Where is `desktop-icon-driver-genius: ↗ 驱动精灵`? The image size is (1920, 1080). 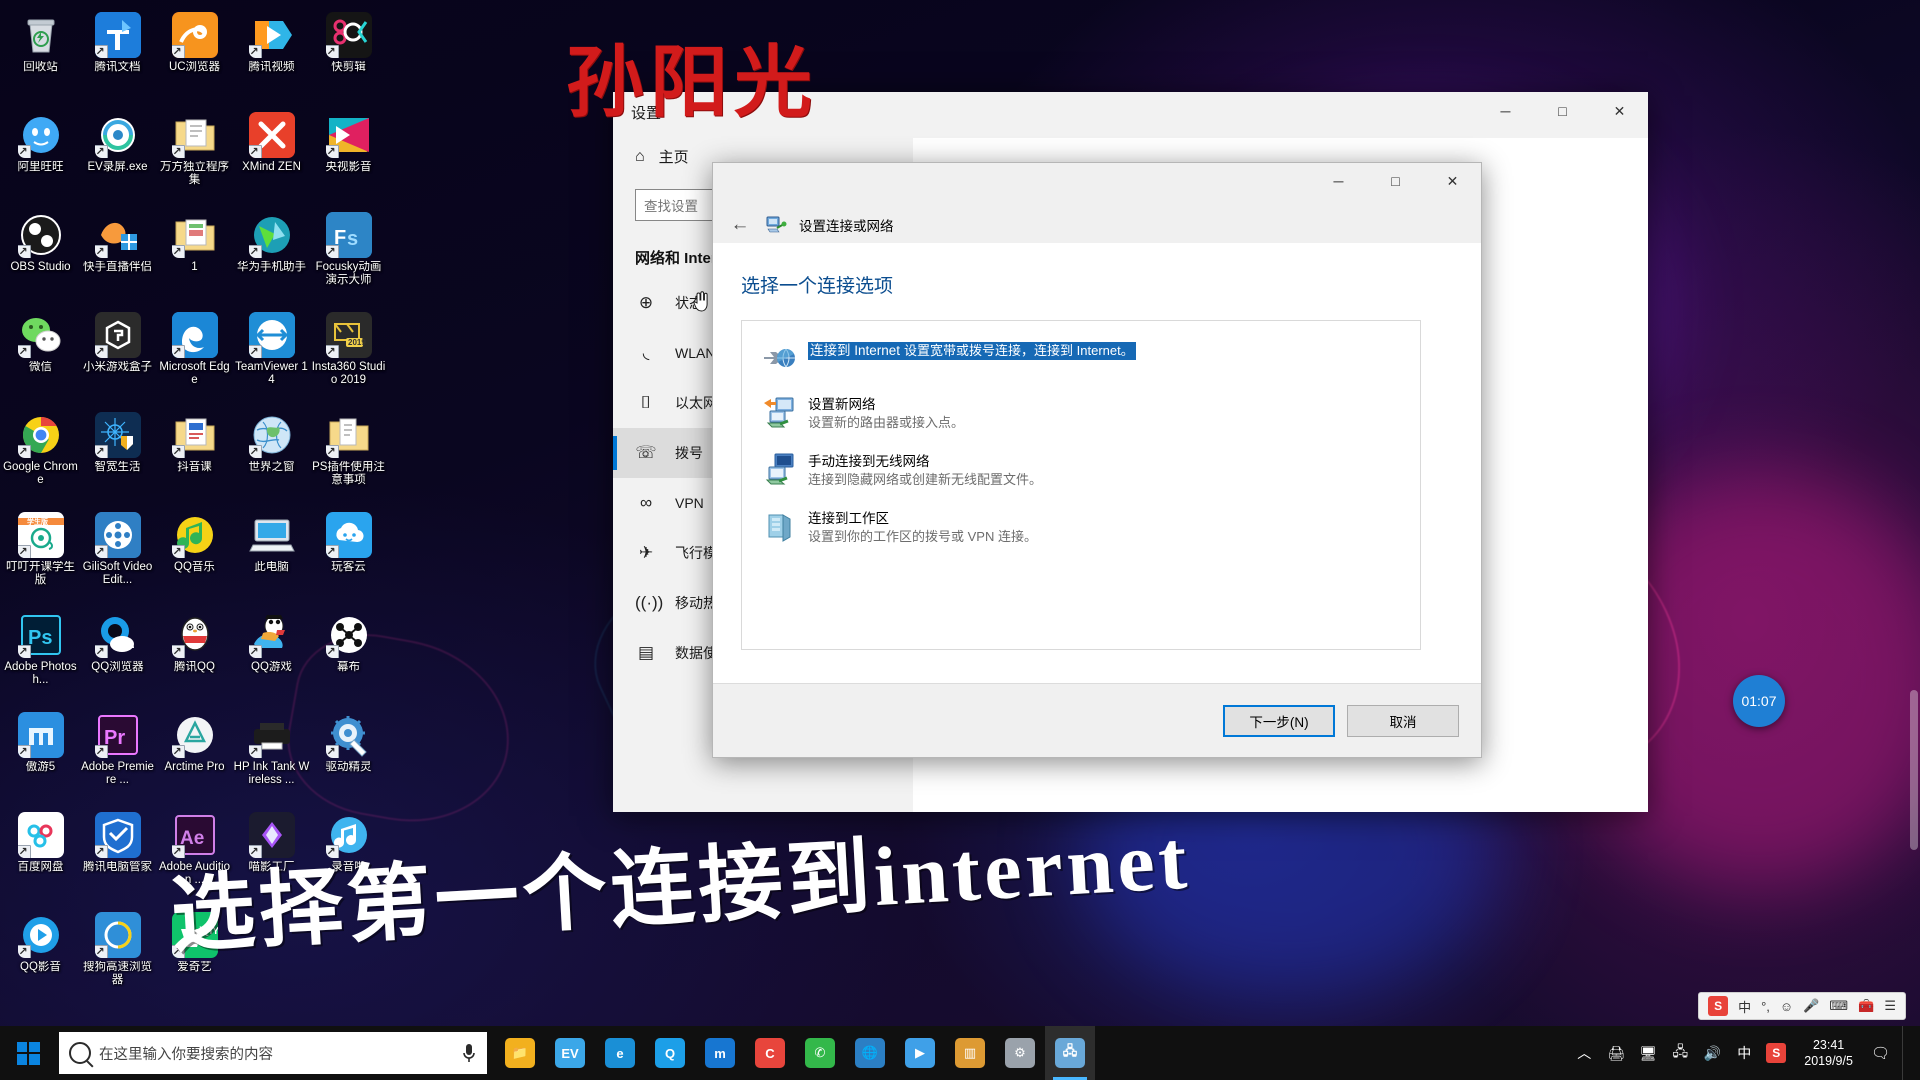
desktop-icon-driver-genius: ↗ 驱动精灵 is located at coordinates (348, 756).